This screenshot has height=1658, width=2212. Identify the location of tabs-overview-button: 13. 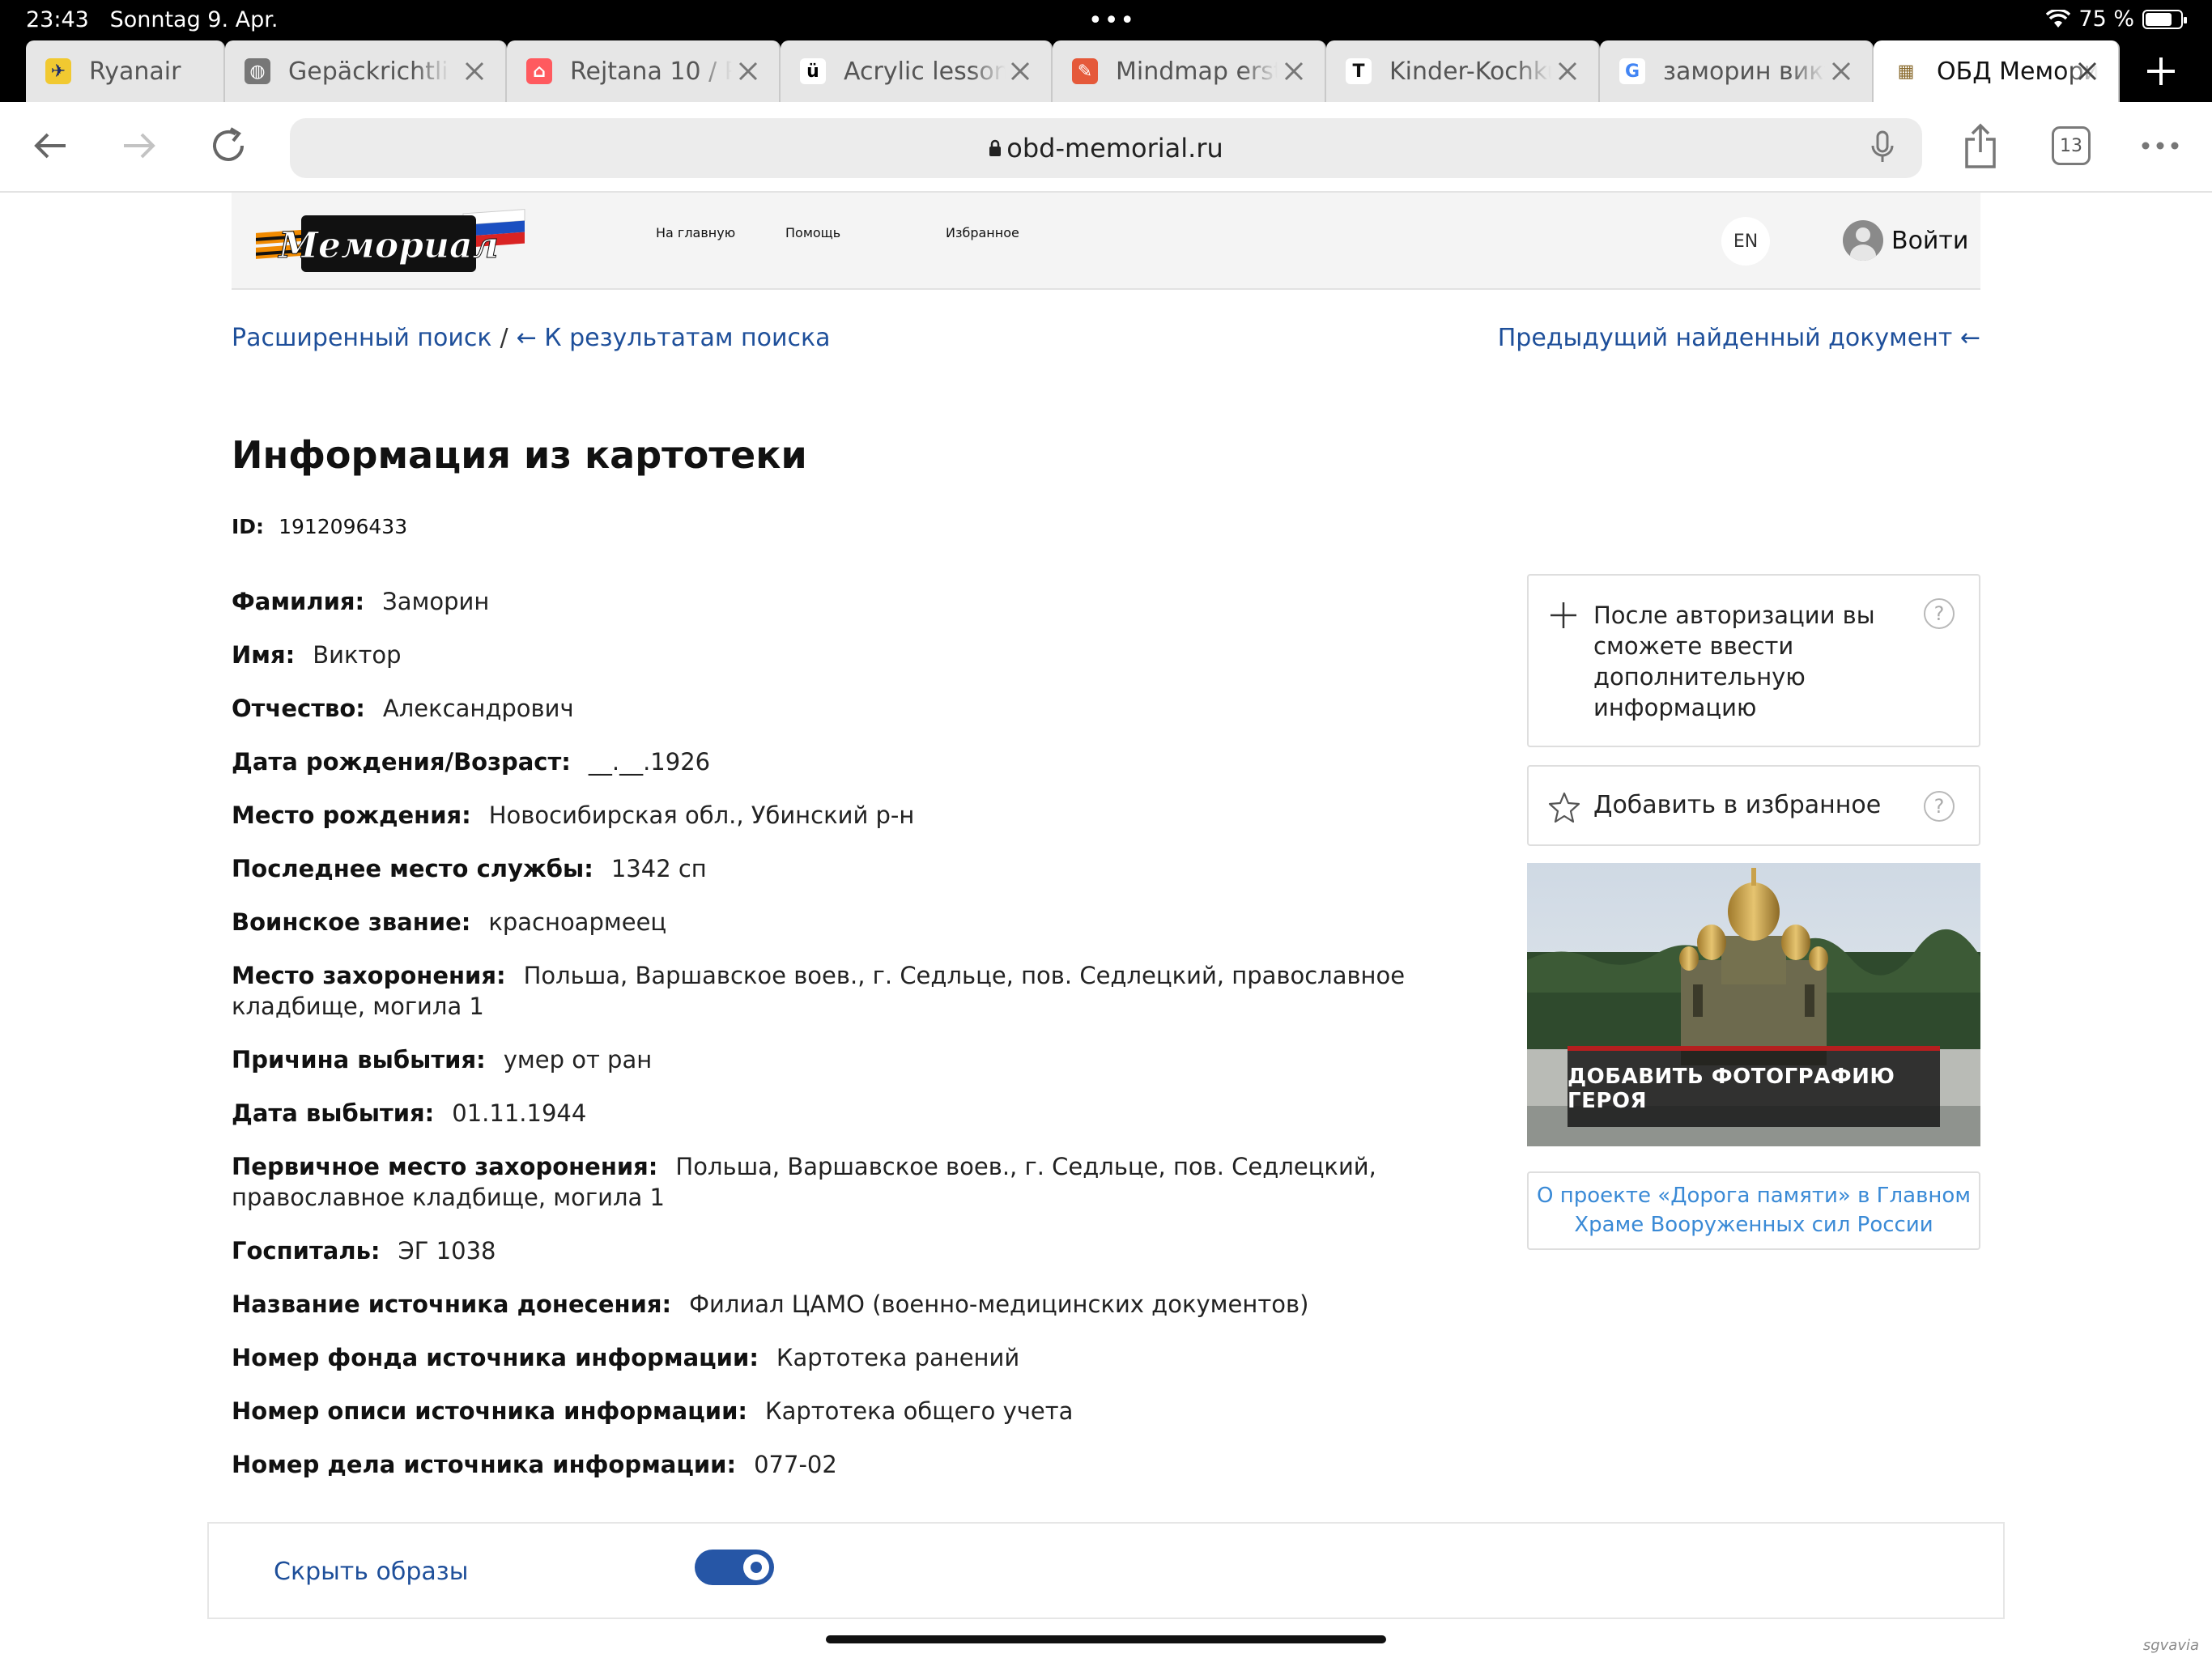
(2071, 145).